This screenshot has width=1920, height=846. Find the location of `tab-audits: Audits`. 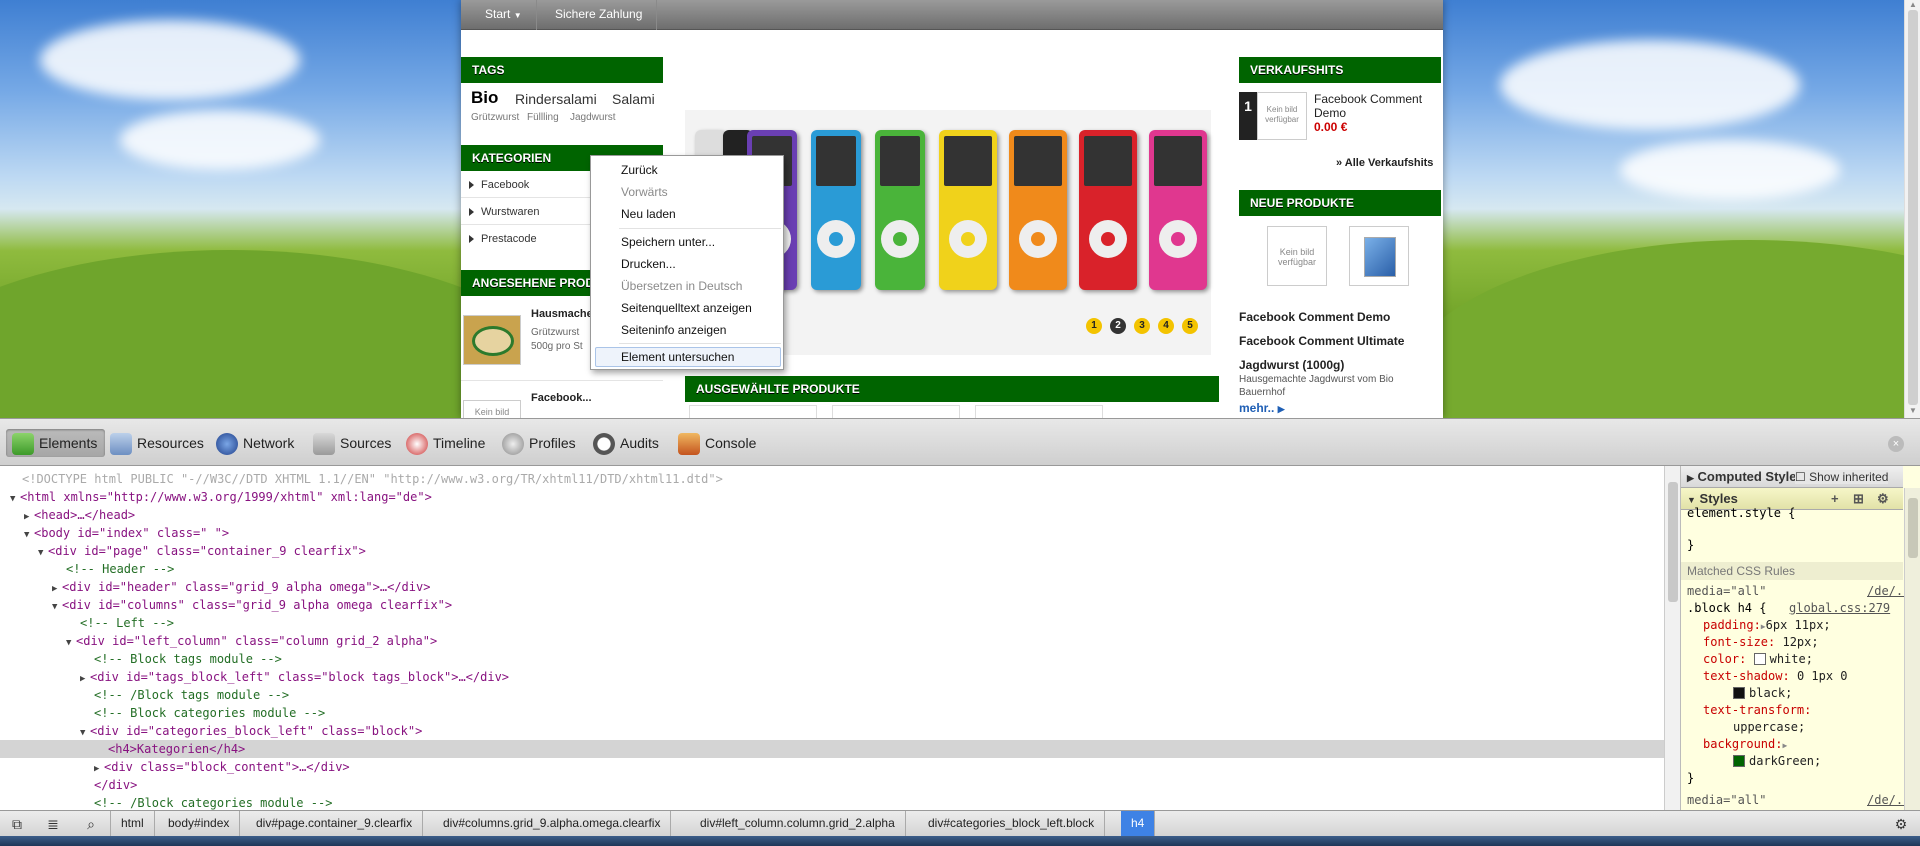

tab-audits: Audits is located at coordinates (626, 443).